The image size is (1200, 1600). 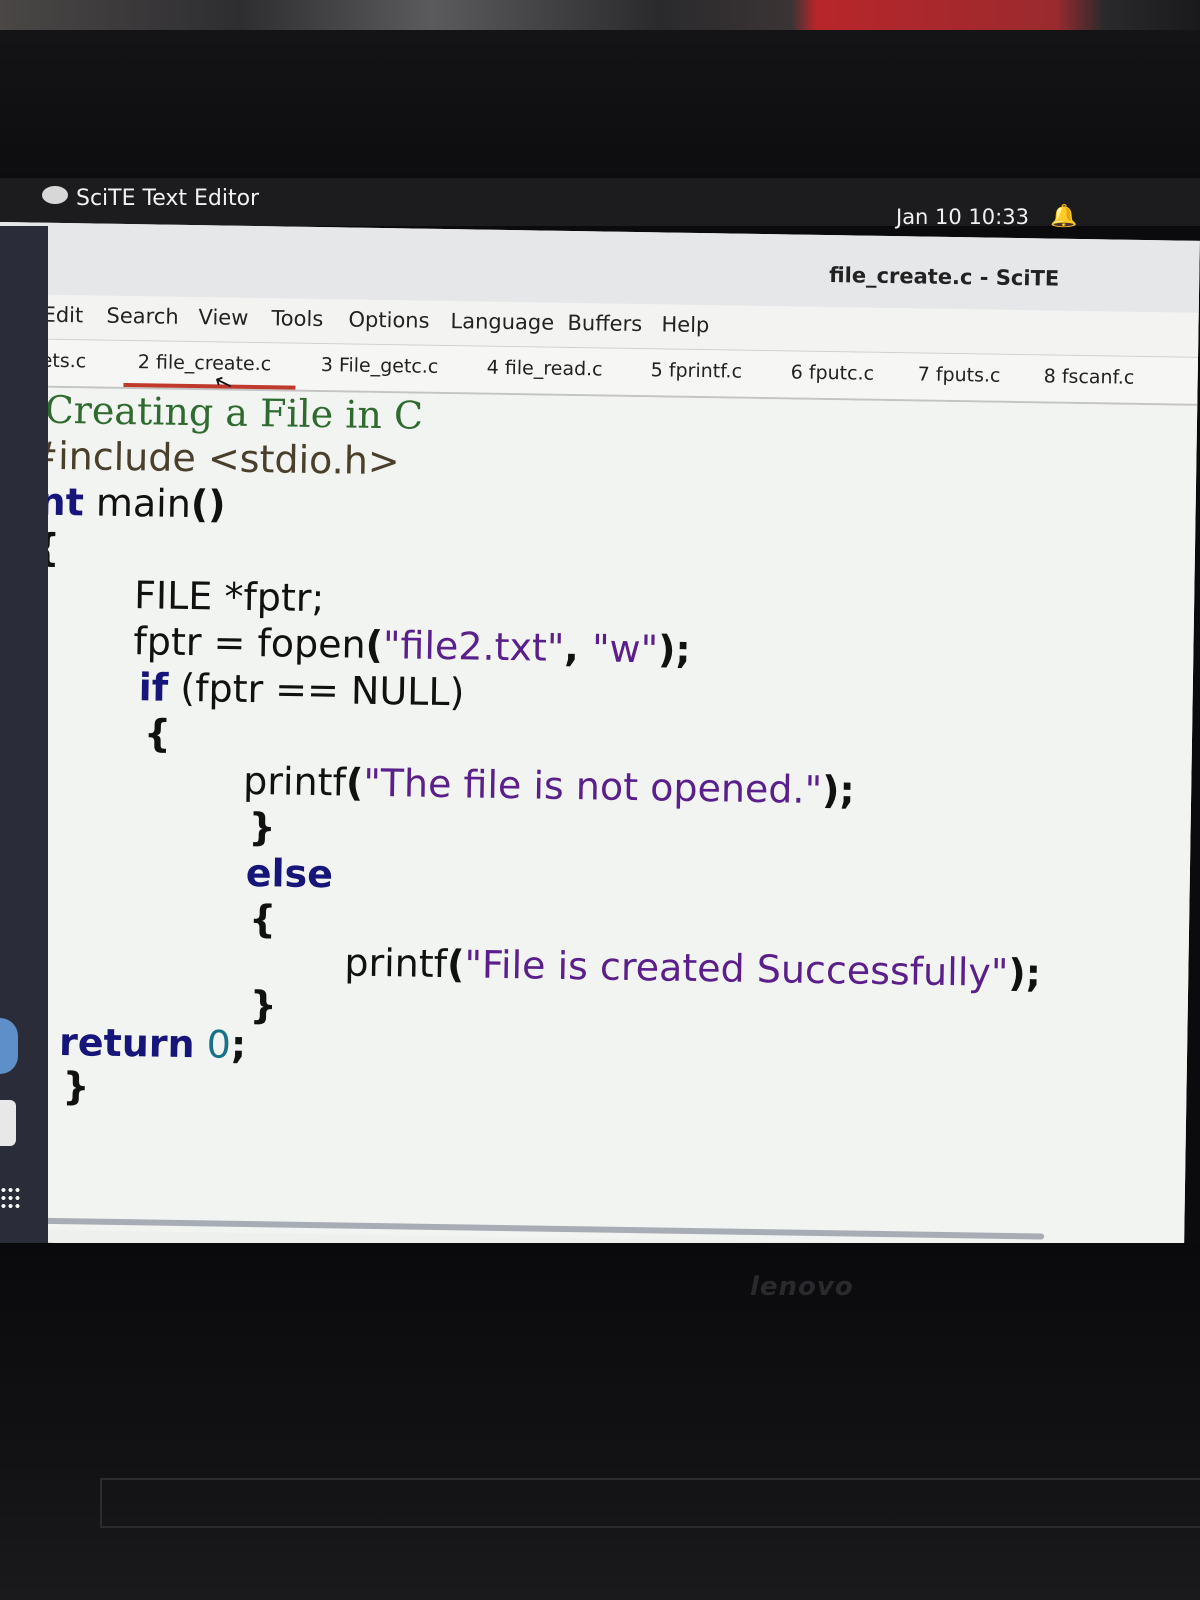 What do you see at coordinates (142, 316) in the screenshot?
I see `menu-search: Search` at bounding box center [142, 316].